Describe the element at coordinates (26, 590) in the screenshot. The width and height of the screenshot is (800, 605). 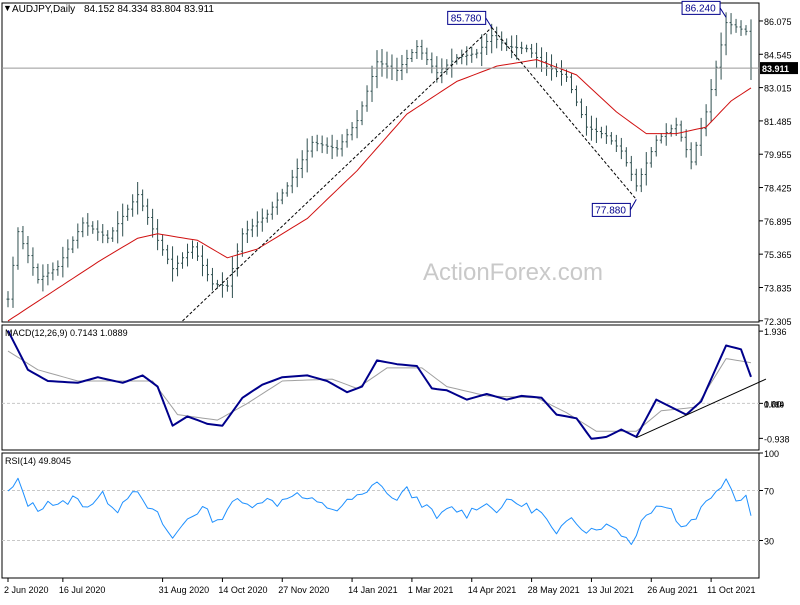
I see `x-axis-tick-label: 2 Jun 2020` at that location.